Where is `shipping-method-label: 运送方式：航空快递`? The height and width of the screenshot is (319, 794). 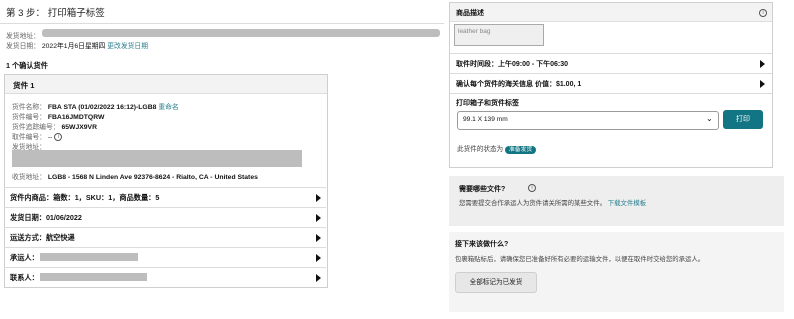
shipping-method-label: 运送方式：航空快递 is located at coordinates (42, 237).